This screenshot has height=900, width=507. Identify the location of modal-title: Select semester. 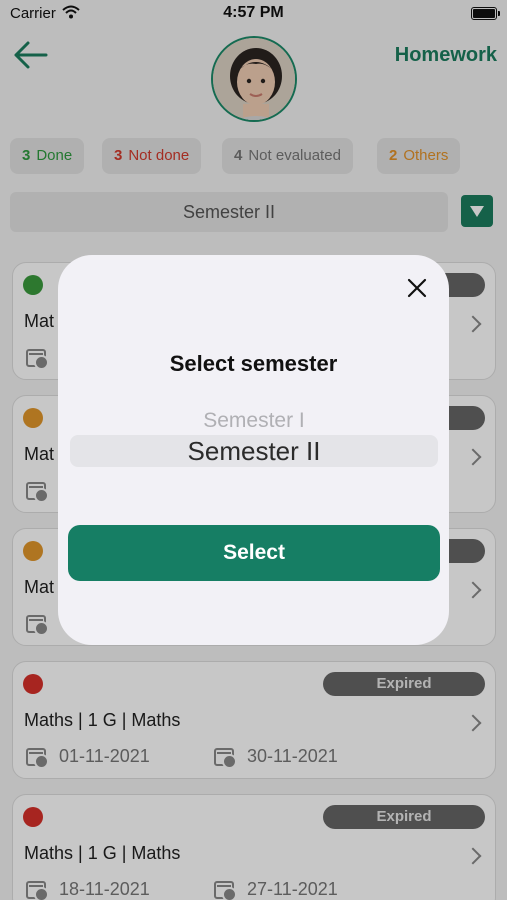
(253, 363).